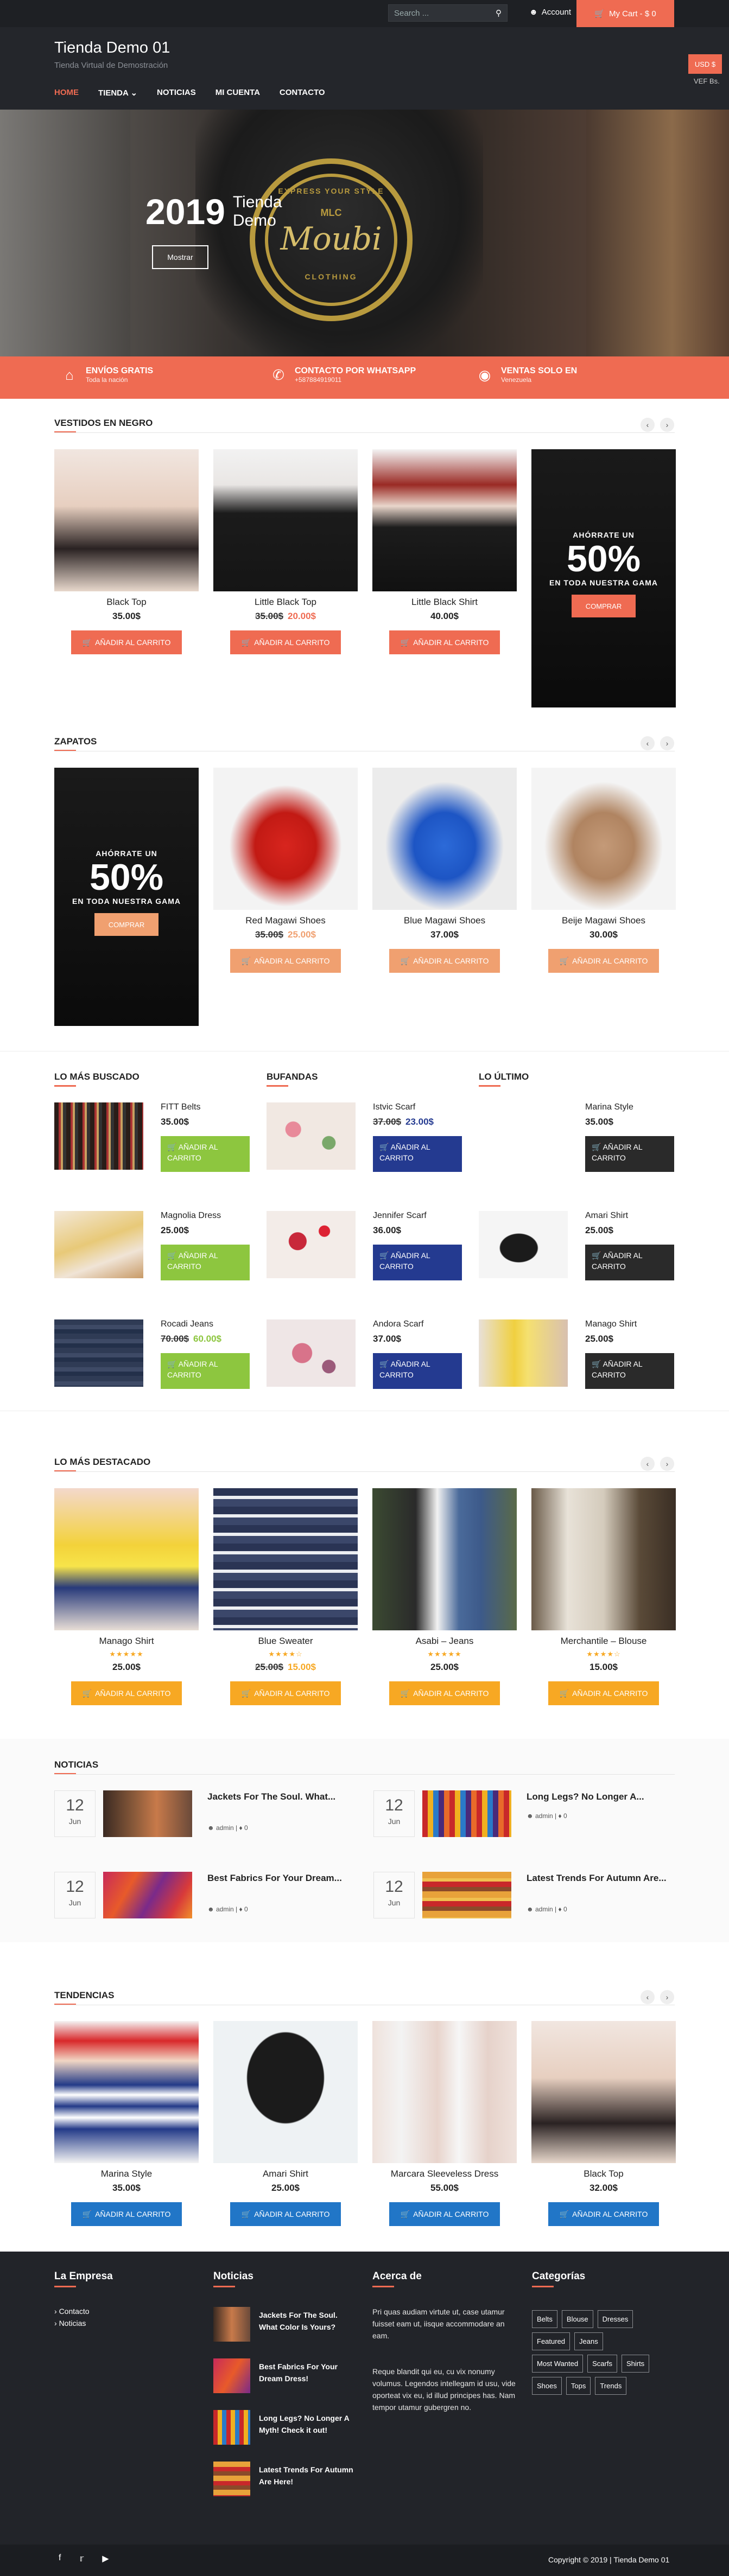 The height and width of the screenshot is (2576, 729). Describe the element at coordinates (578, 2386) in the screenshot. I see `tag-tops: Tops` at that location.